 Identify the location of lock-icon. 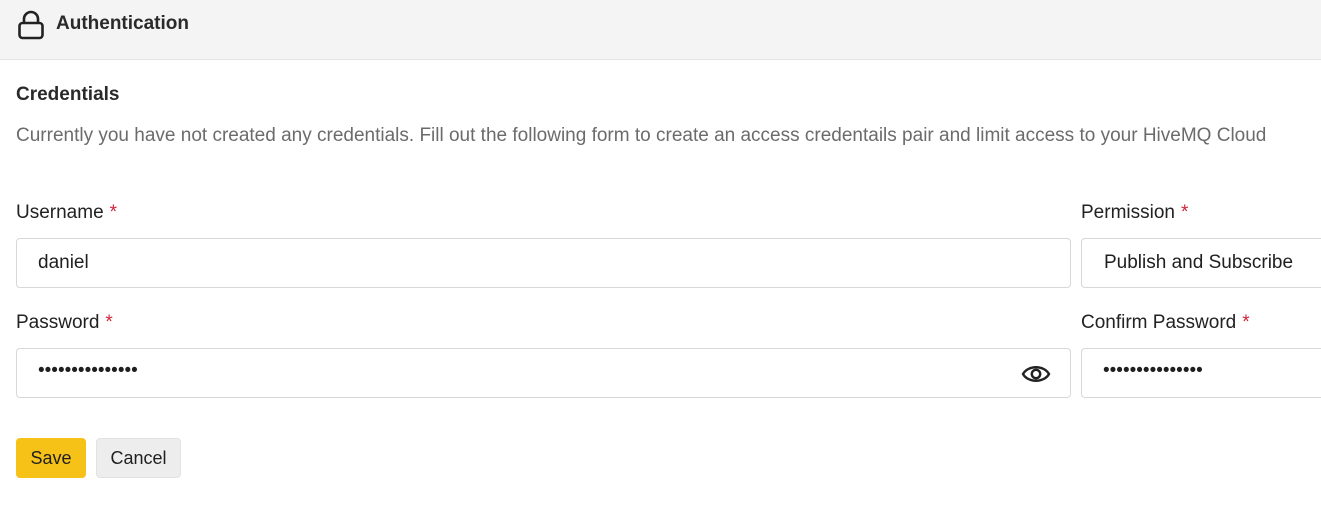
(31, 25).